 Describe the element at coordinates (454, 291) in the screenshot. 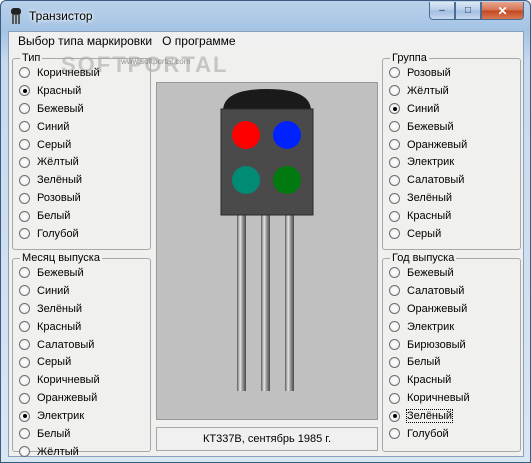

I see `year-option: Салатовый` at that location.